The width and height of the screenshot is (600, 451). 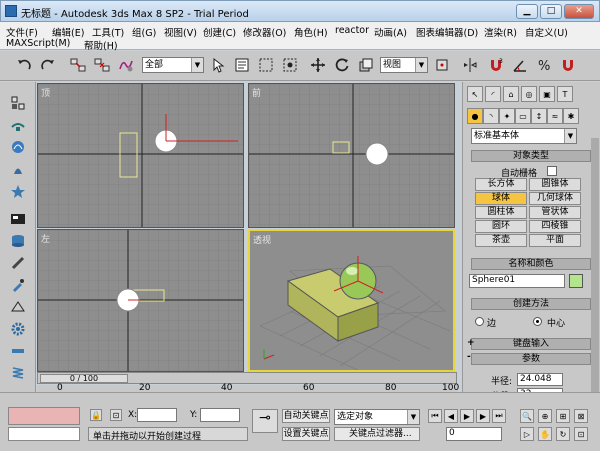 I want to click on motion-tab-icon: ◎, so click(x=529, y=94).